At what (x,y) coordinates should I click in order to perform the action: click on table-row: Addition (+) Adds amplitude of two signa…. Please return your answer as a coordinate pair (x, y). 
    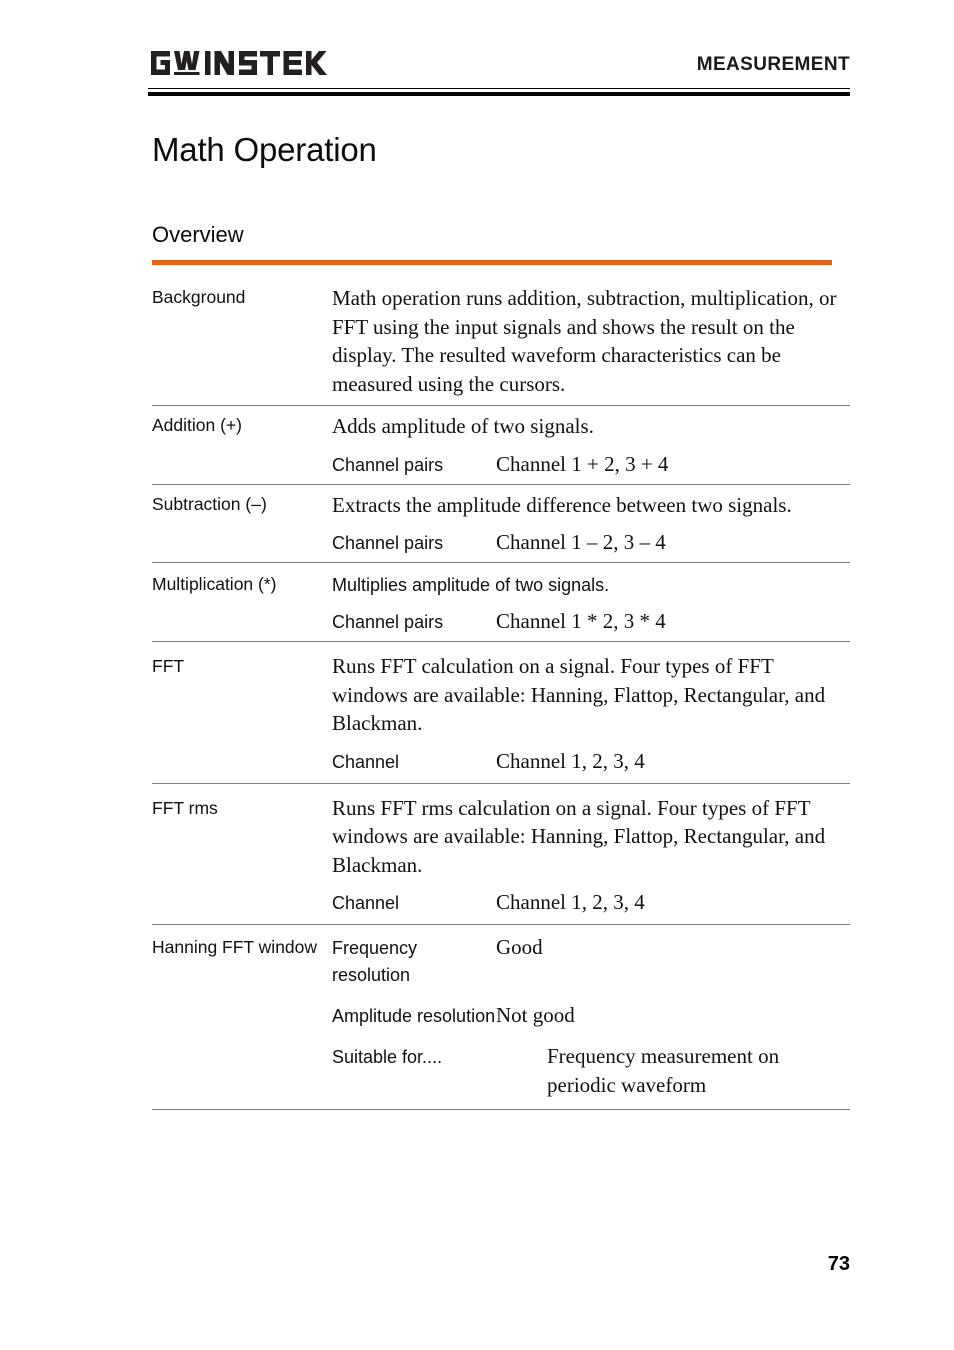
    Looking at the image, I should click on (501, 445).